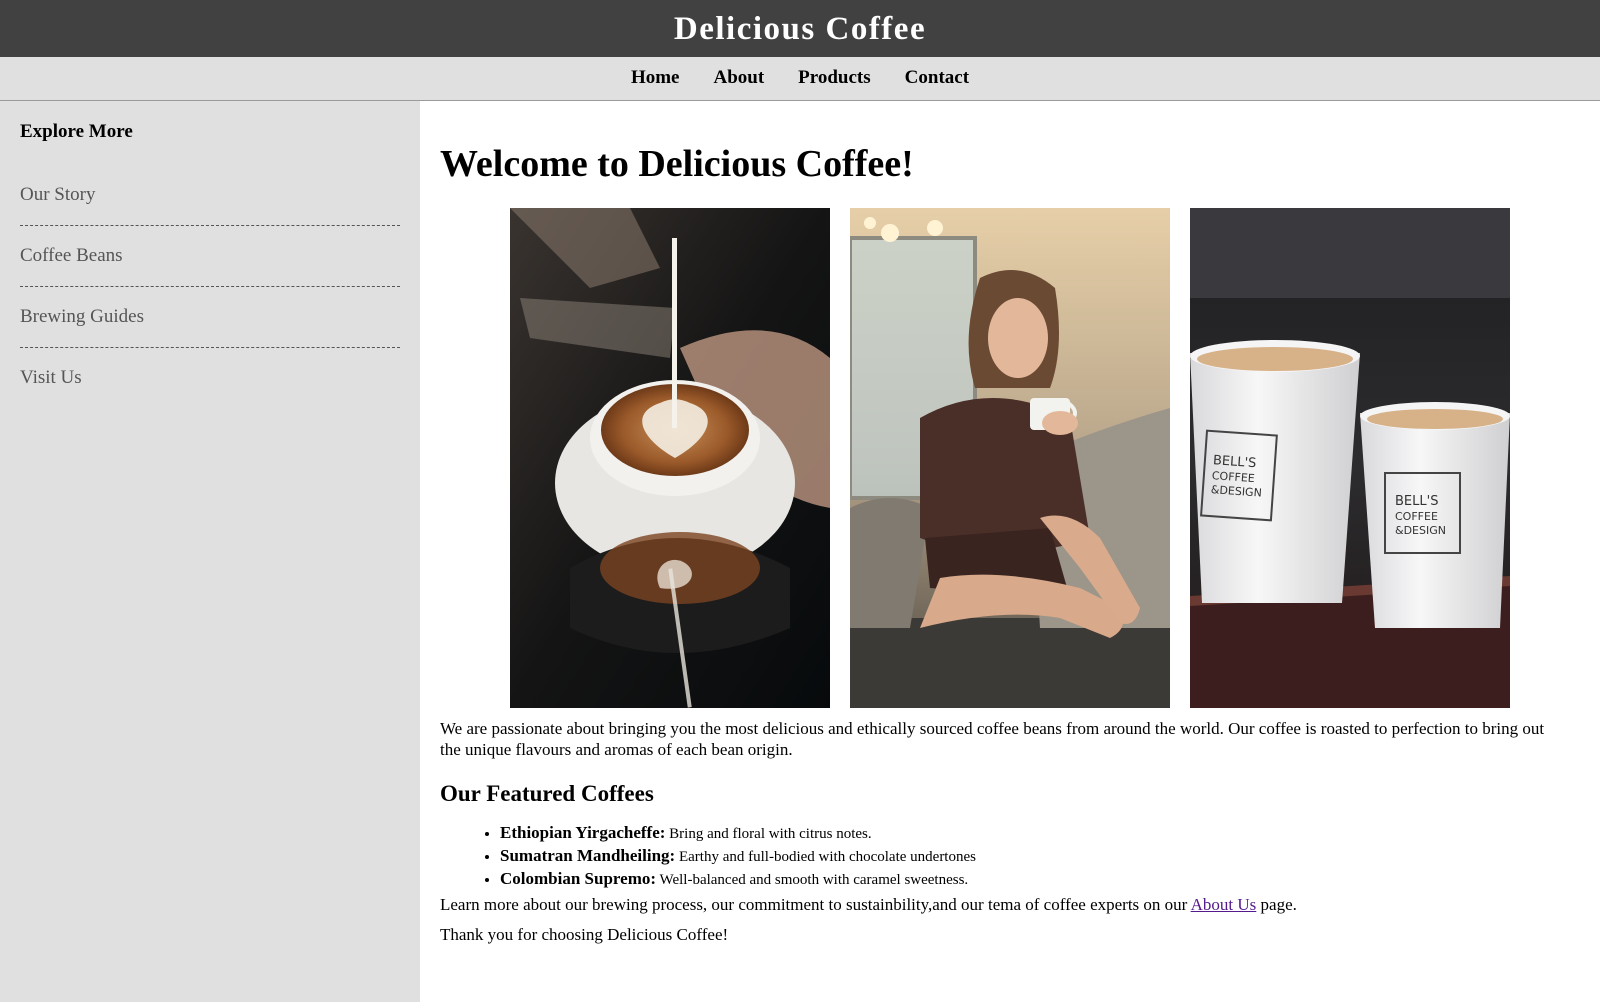 The width and height of the screenshot is (1600, 1002). I want to click on page-title: Welcome to Delicious Coffee!, so click(677, 164).